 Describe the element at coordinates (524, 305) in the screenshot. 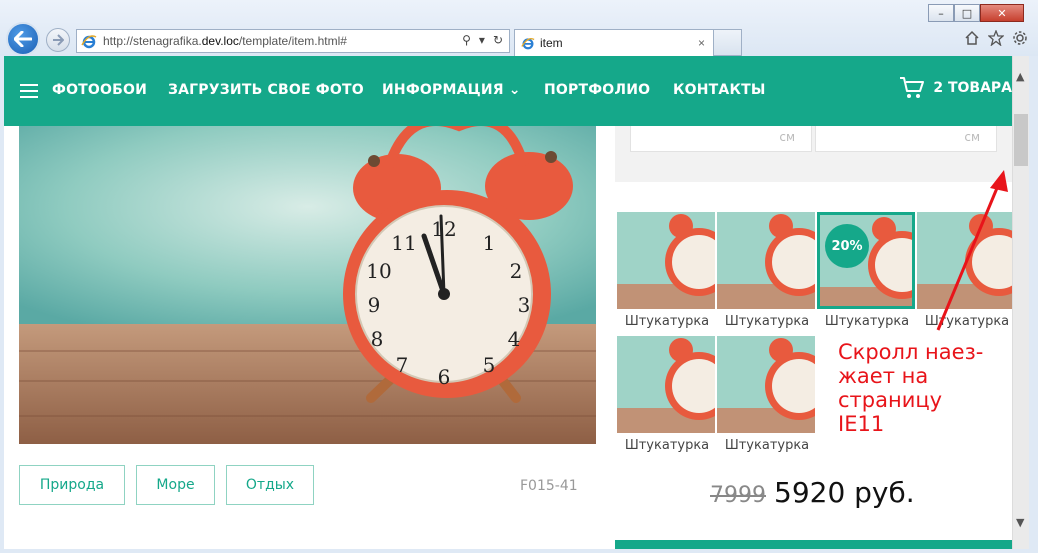

I see `svg-text: 3` at that location.